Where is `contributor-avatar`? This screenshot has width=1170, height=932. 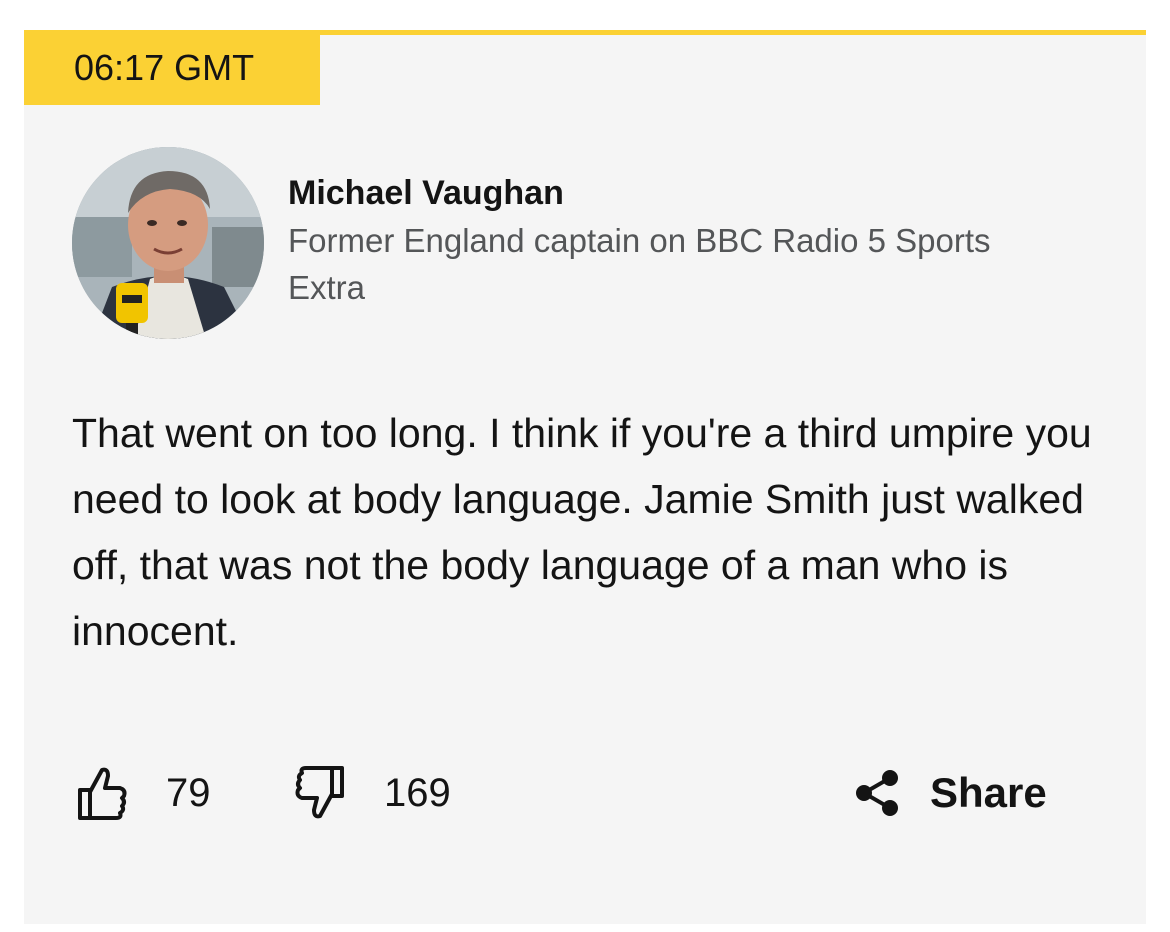 contributor-avatar is located at coordinates (168, 243).